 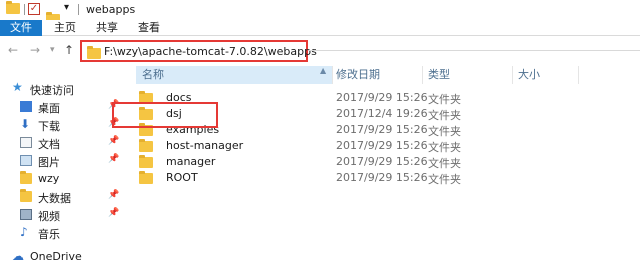 What do you see at coordinates (382, 113) in the screenshot?
I see `file-date: 2017/12/4 19:26` at bounding box center [382, 113].